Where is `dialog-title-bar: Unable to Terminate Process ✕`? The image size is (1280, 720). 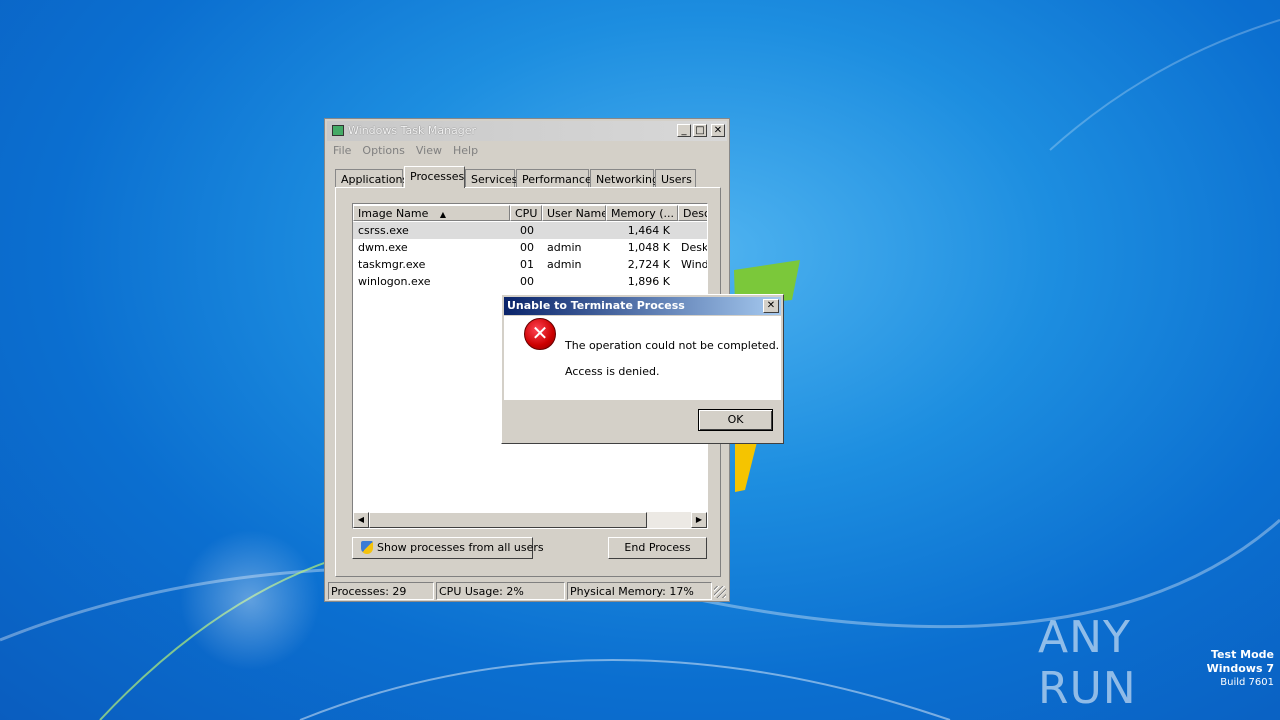
dialog-title-bar: Unable to Terminate Process ✕ is located at coordinates (642, 306).